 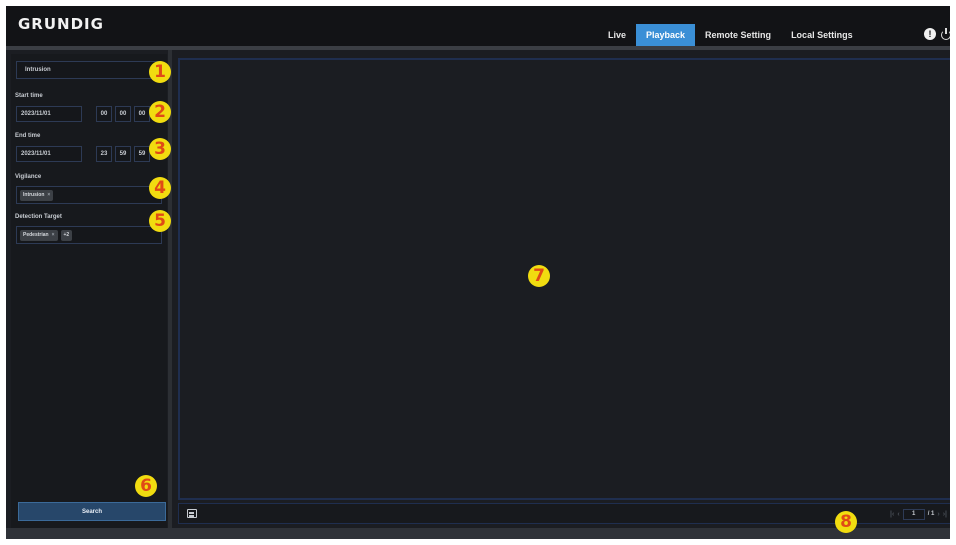 I want to click on chip-label: Pedestrian, so click(x=36, y=235).